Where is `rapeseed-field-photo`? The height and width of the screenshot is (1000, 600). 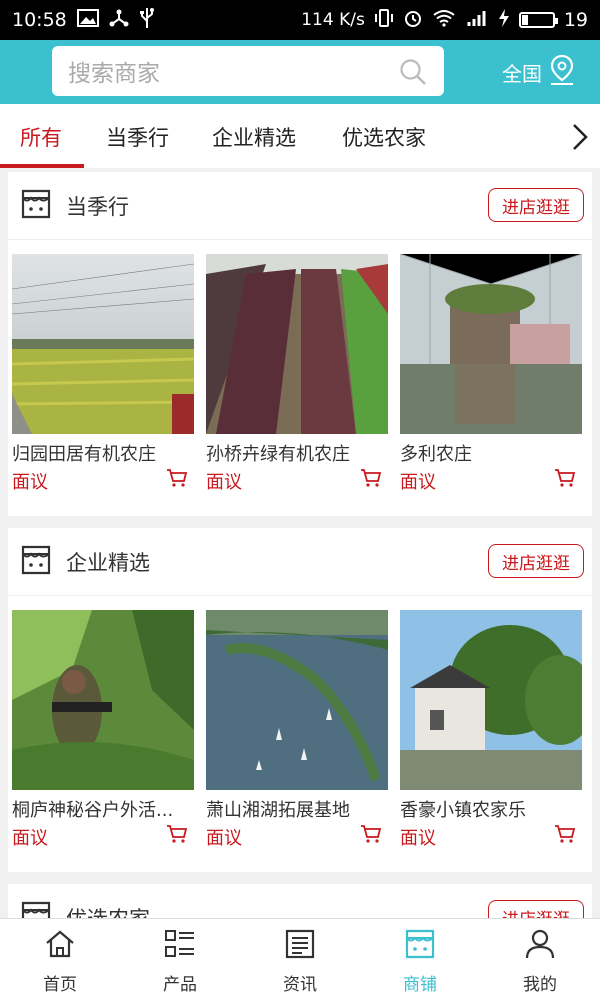 rapeseed-field-photo is located at coordinates (103, 344).